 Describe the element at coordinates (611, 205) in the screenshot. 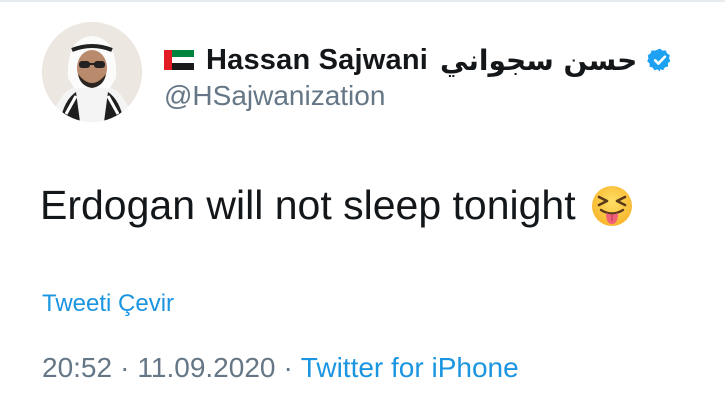

I see `squinting-face-with-tongue-emoji` at that location.